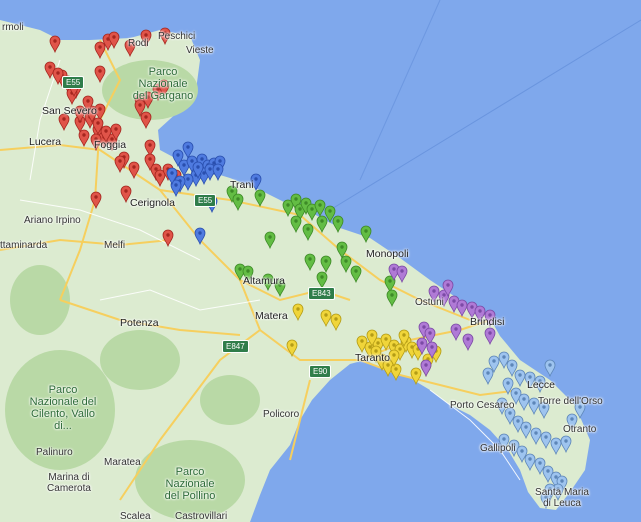  What do you see at coordinates (115, 245) in the screenshot?
I see `place-label-melfi: Melfi` at bounding box center [115, 245].